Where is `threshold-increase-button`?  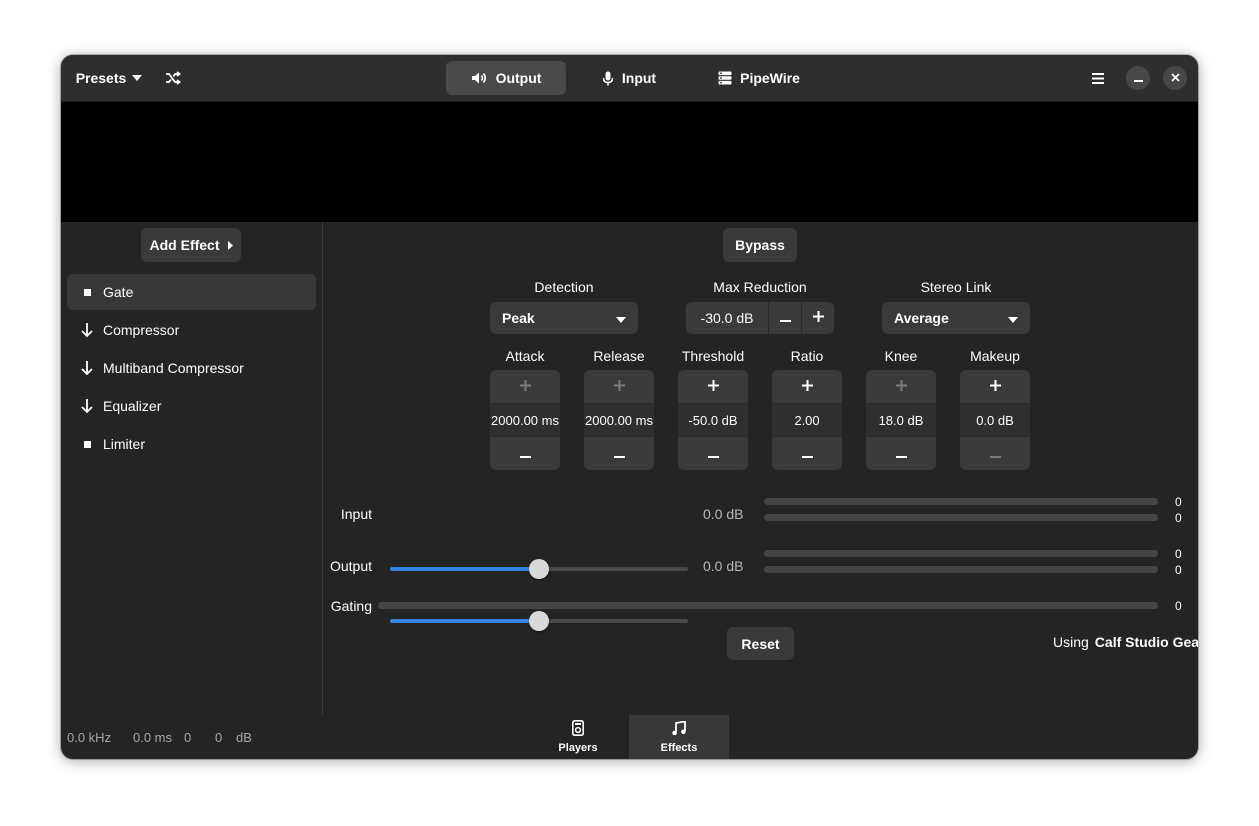
threshold-increase-button is located at coordinates (713, 386).